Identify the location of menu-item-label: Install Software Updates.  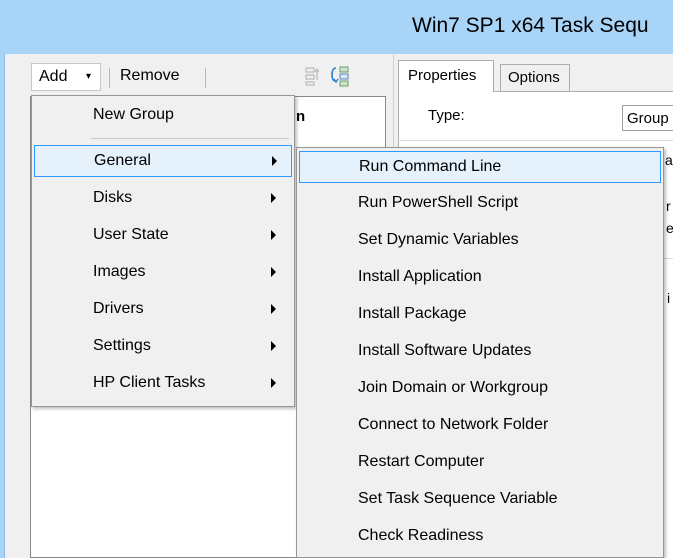
(445, 350).